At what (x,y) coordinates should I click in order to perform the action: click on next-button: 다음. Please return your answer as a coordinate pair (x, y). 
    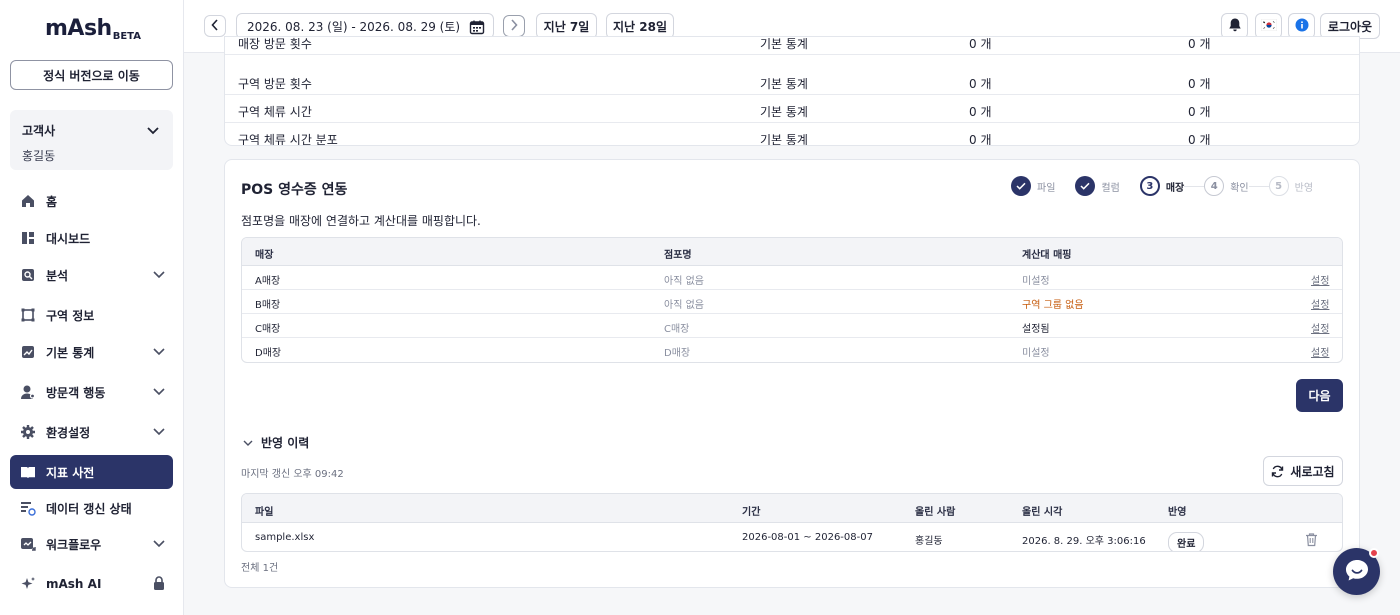
    Looking at the image, I should click on (1319, 395).